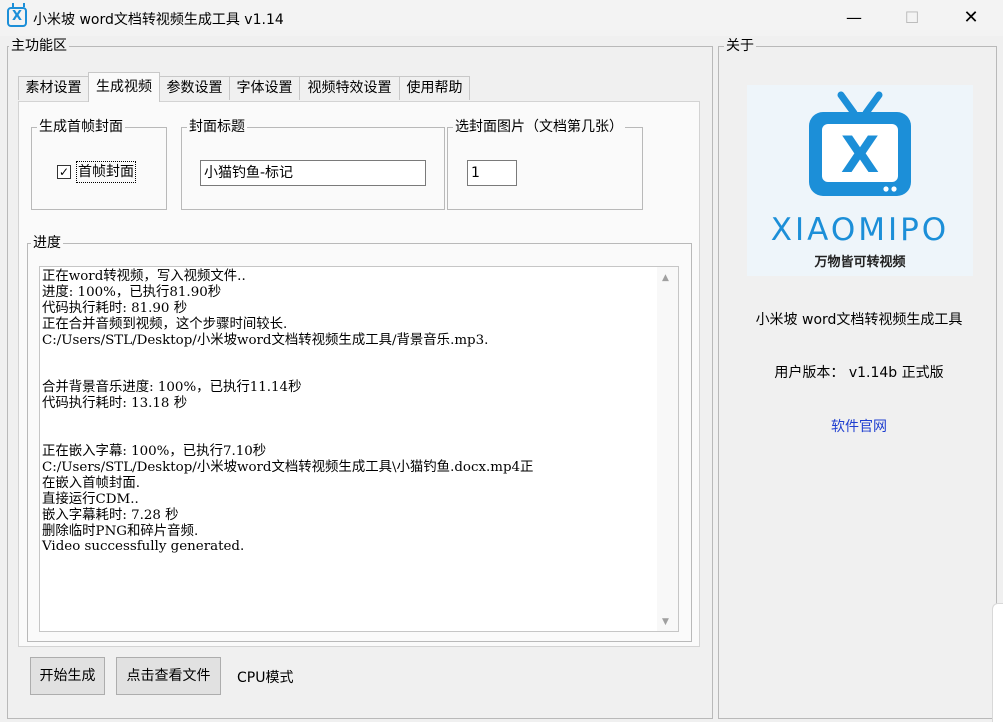 This screenshot has width=1003, height=722. What do you see at coordinates (17, 15) in the screenshot?
I see `app-icon: X` at bounding box center [17, 15].